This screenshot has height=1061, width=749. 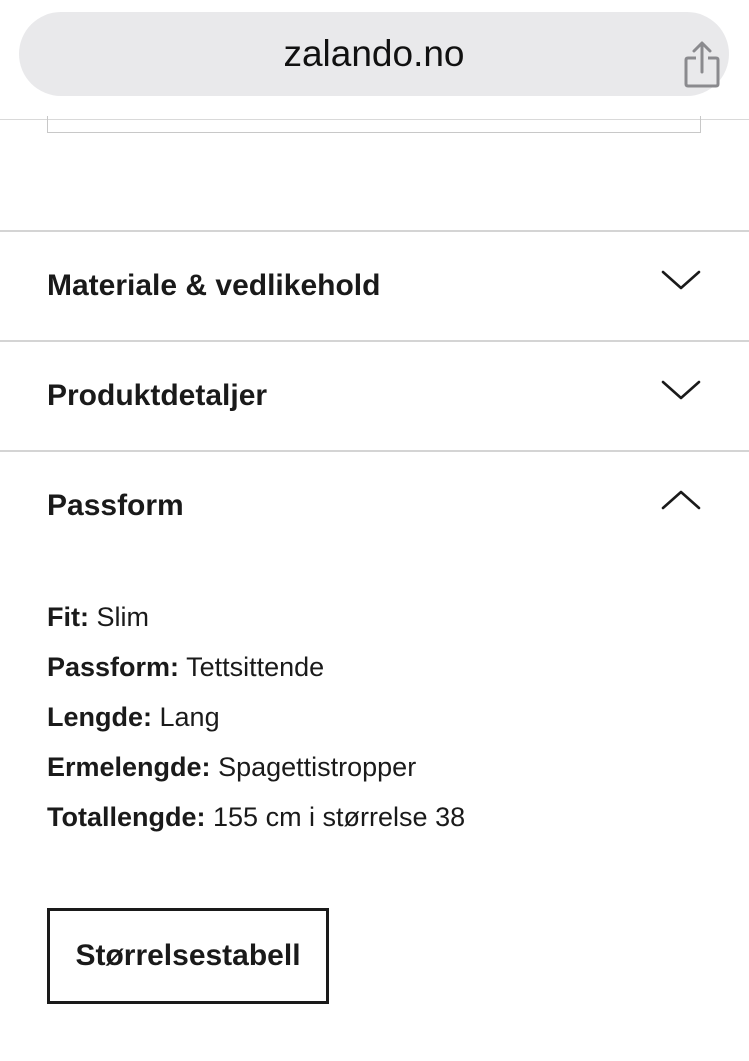 What do you see at coordinates (115, 505) in the screenshot?
I see `accordion-title: Passform` at bounding box center [115, 505].